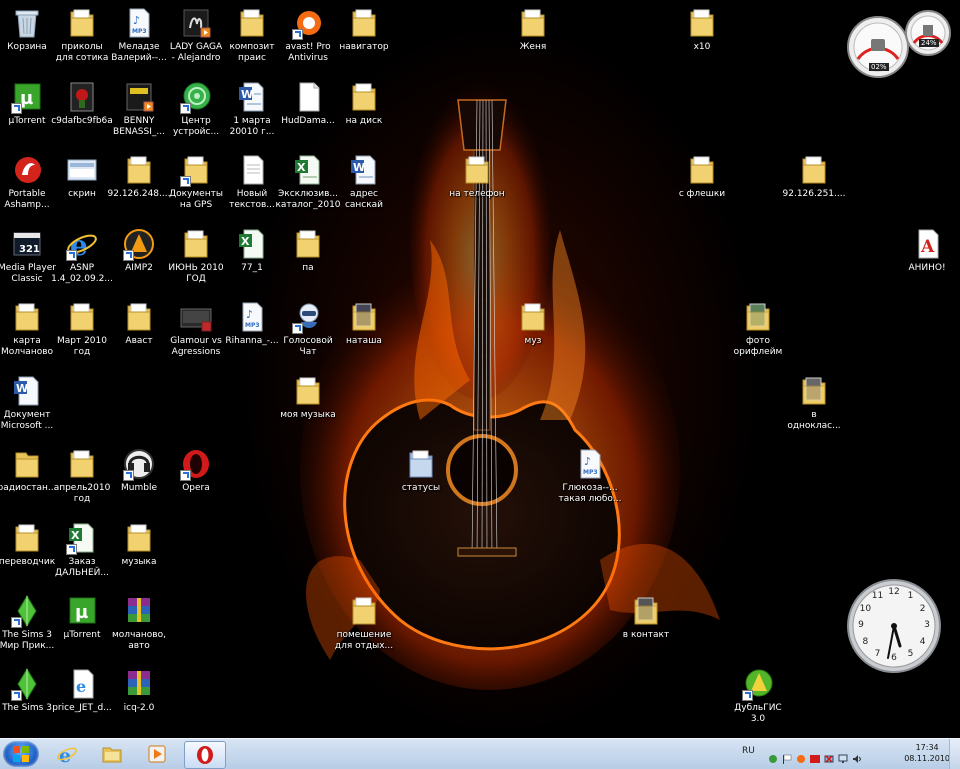 The width and height of the screenshot is (960, 769). Describe the element at coordinates (758, 329) in the screenshot. I see `desktop-icon-folder: фото орифлейм` at that location.